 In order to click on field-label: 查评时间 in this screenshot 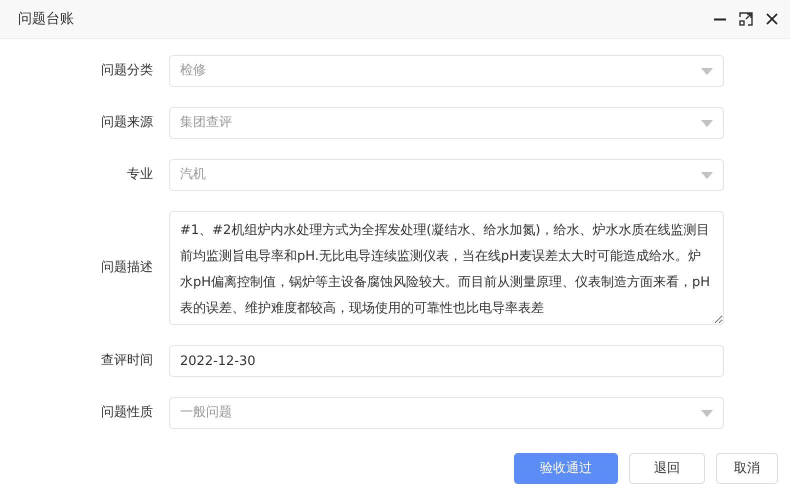, I will do `click(126, 361)`.